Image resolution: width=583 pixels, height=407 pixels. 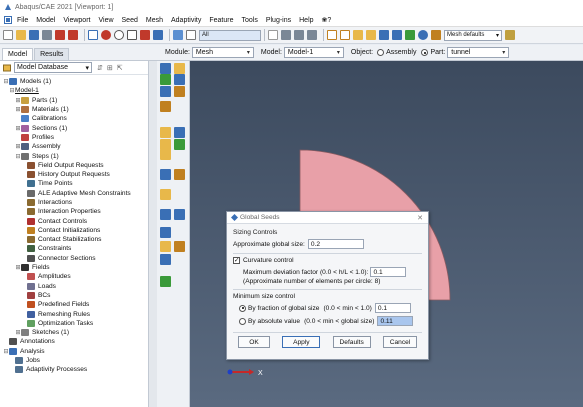 I want to click on tree-scrollbar, so click(x=153, y=234).